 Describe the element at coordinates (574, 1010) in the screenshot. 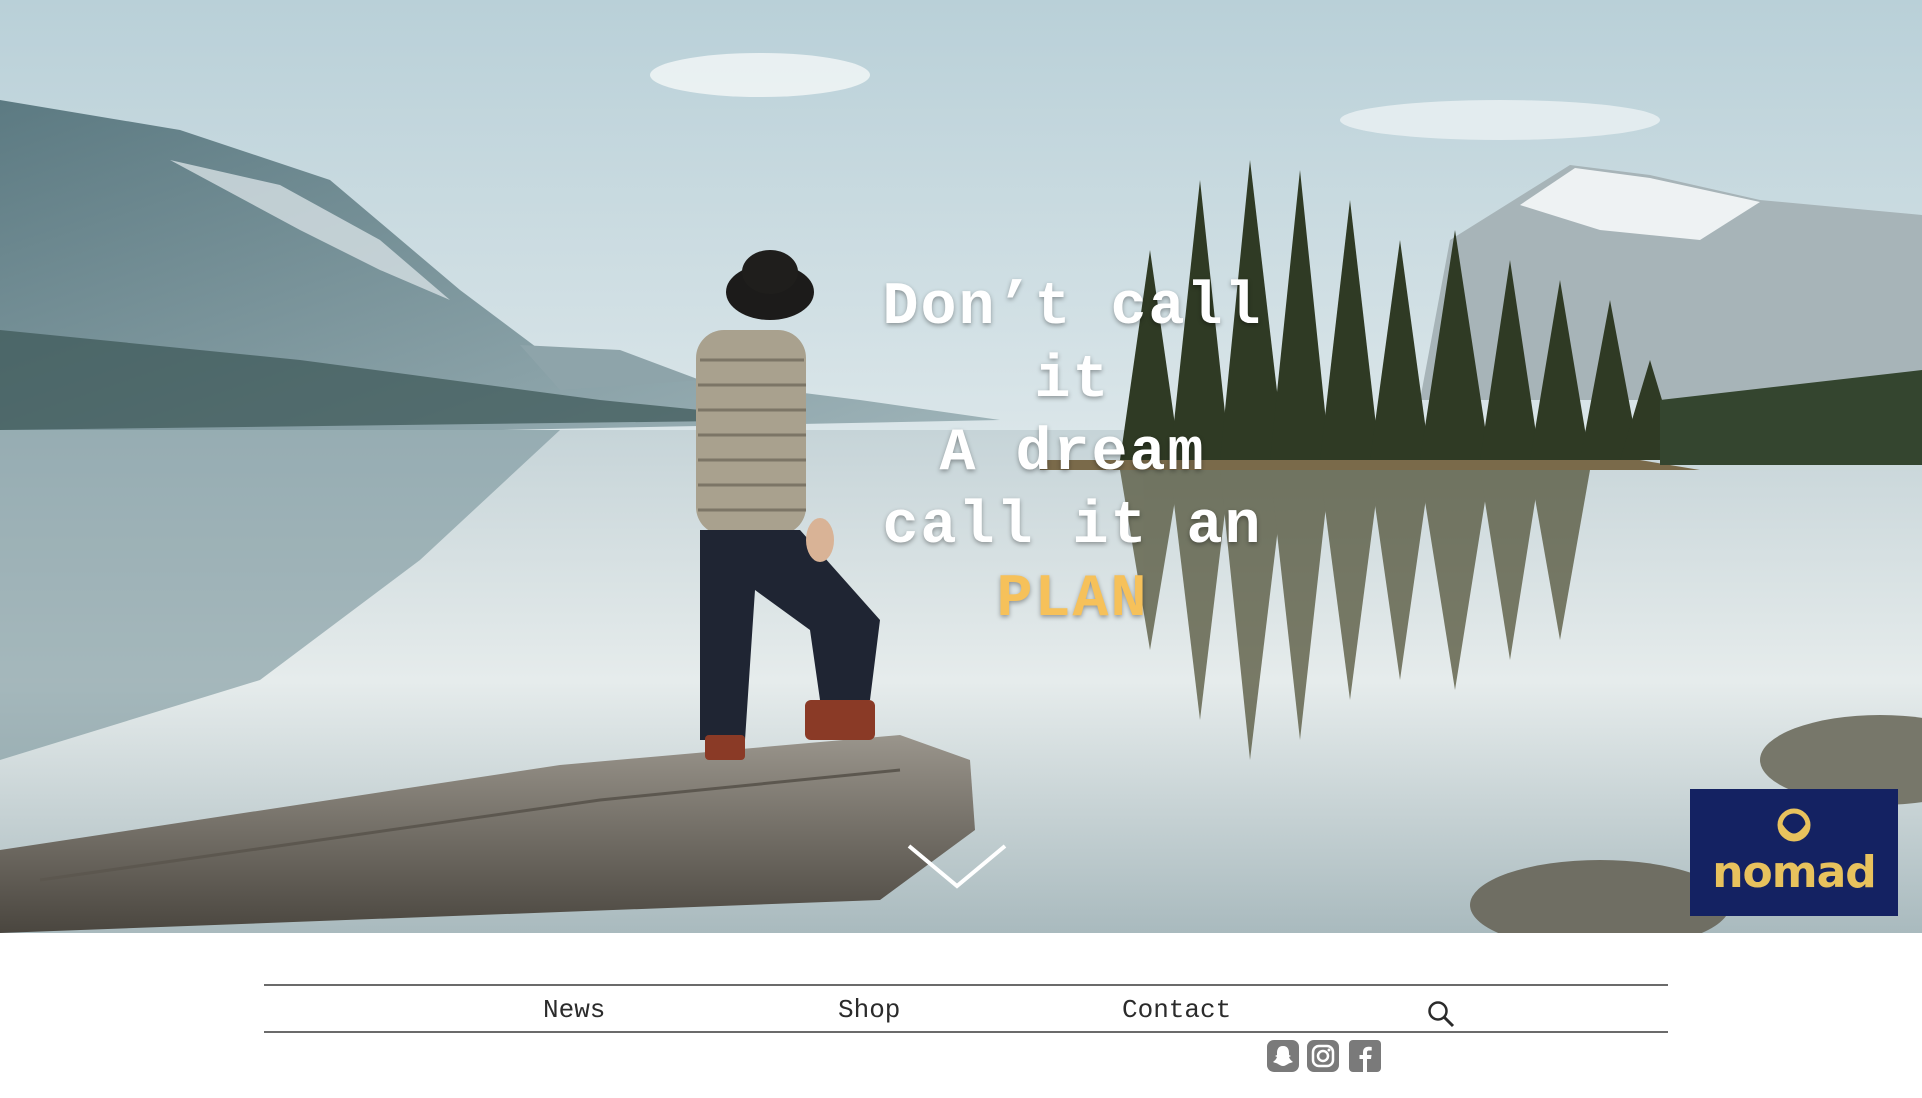

I see `nav-item-news: News` at that location.